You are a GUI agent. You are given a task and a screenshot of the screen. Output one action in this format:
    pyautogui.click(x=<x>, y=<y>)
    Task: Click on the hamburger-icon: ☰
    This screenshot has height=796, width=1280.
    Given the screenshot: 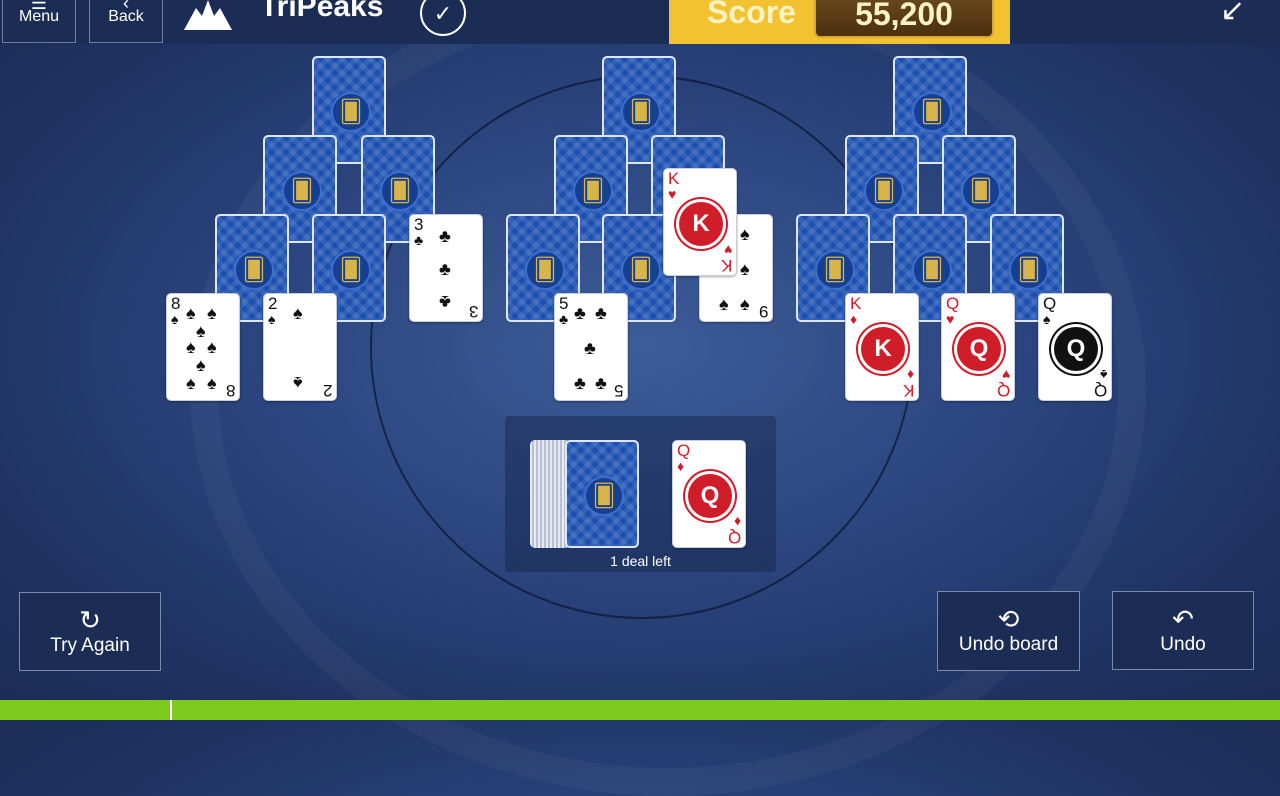 What is the action you would take?
    pyautogui.click(x=39, y=6)
    